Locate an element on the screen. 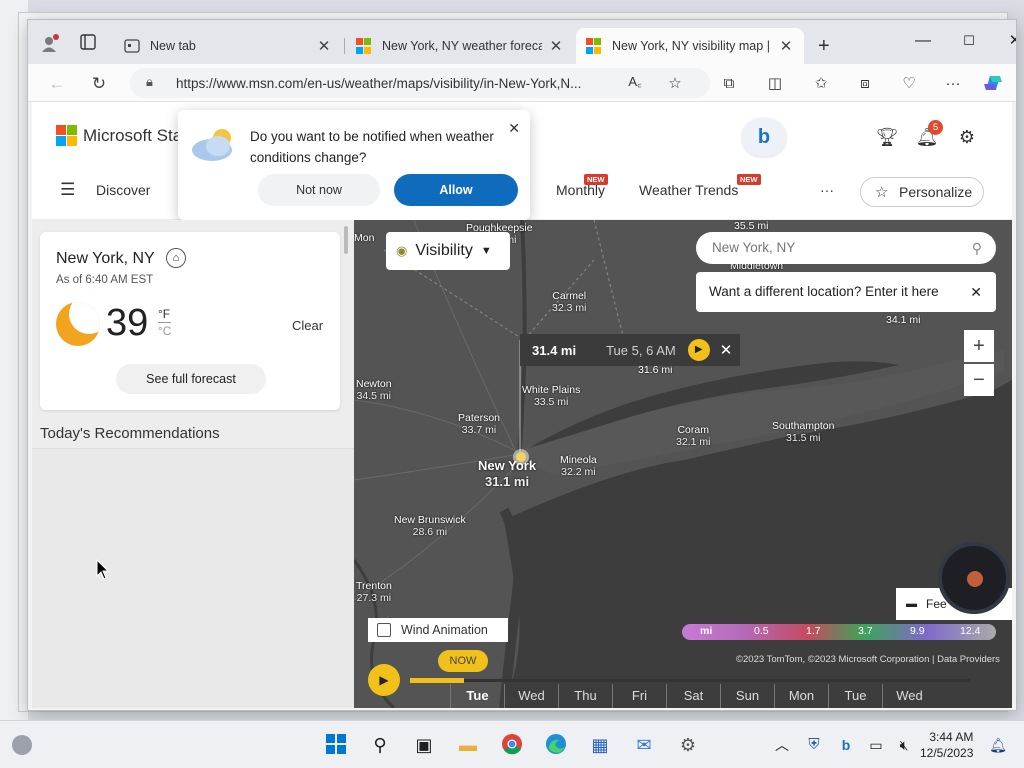 The width and height of the screenshot is (1024, 768). tab-separator is located at coordinates (344, 46).